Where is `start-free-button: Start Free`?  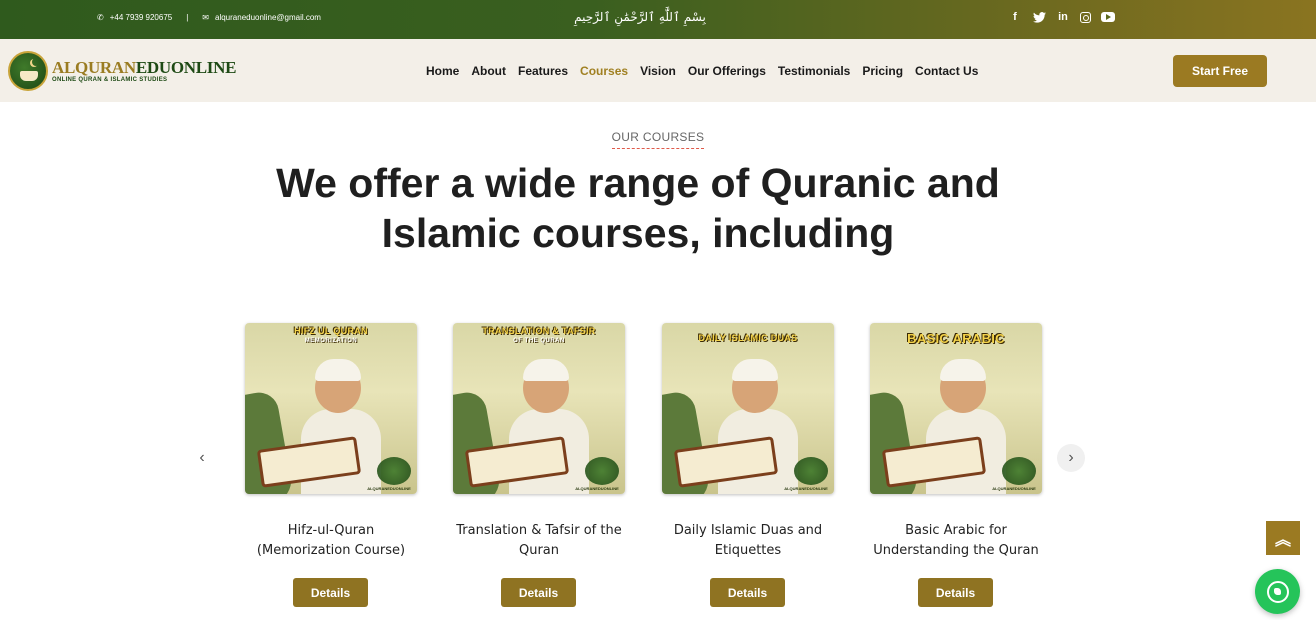 start-free-button: Start Free is located at coordinates (1220, 71).